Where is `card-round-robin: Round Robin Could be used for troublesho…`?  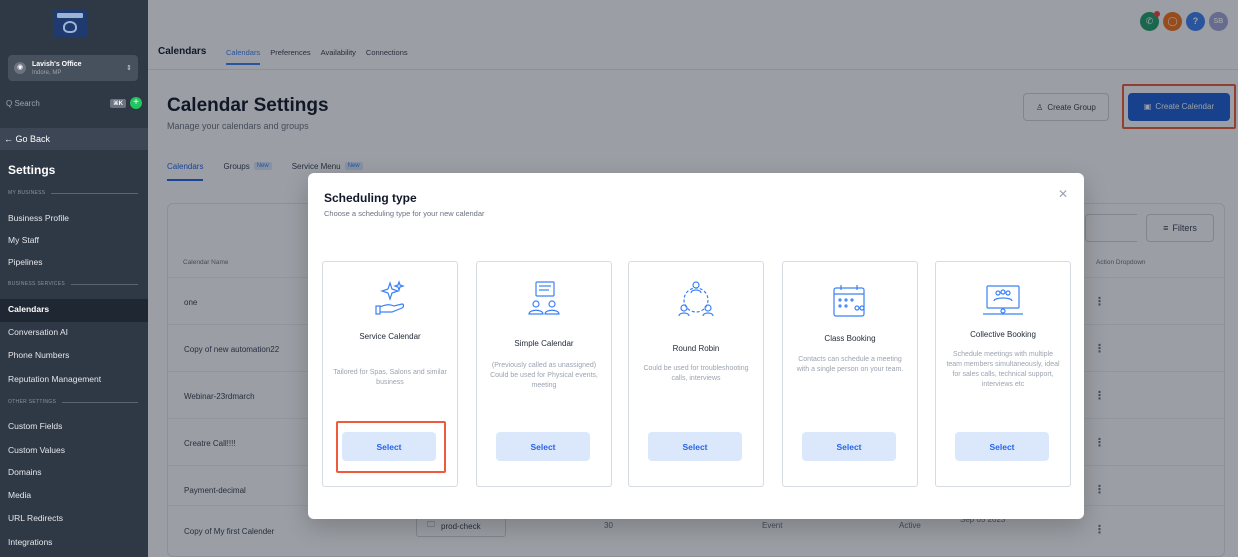
card-round-robin: Round Robin Could be used for troublesho… is located at coordinates (696, 374).